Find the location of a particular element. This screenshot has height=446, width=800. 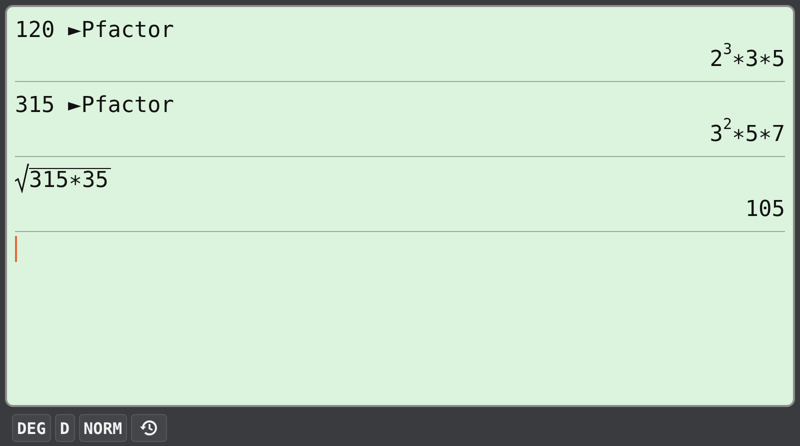

result-value: 3$^{2}$∗5∗7 is located at coordinates (747, 133).